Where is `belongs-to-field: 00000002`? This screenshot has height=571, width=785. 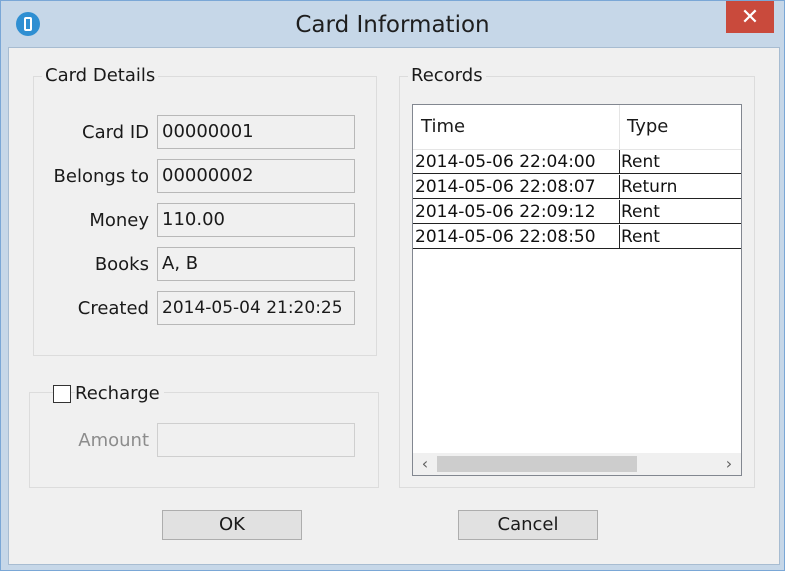 belongs-to-field: 00000002 is located at coordinates (256, 176).